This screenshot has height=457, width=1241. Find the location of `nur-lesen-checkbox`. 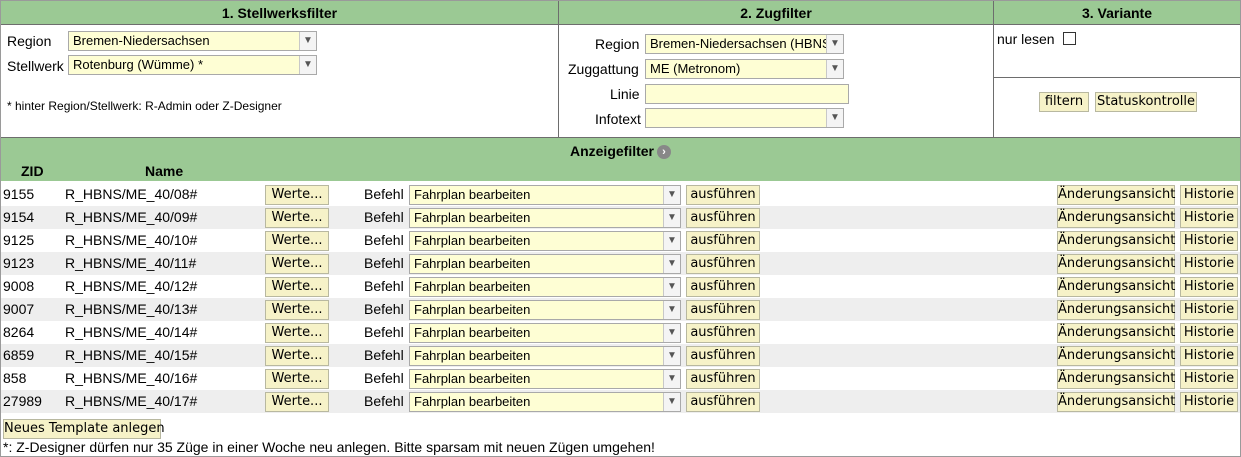

nur-lesen-checkbox is located at coordinates (1069, 38).